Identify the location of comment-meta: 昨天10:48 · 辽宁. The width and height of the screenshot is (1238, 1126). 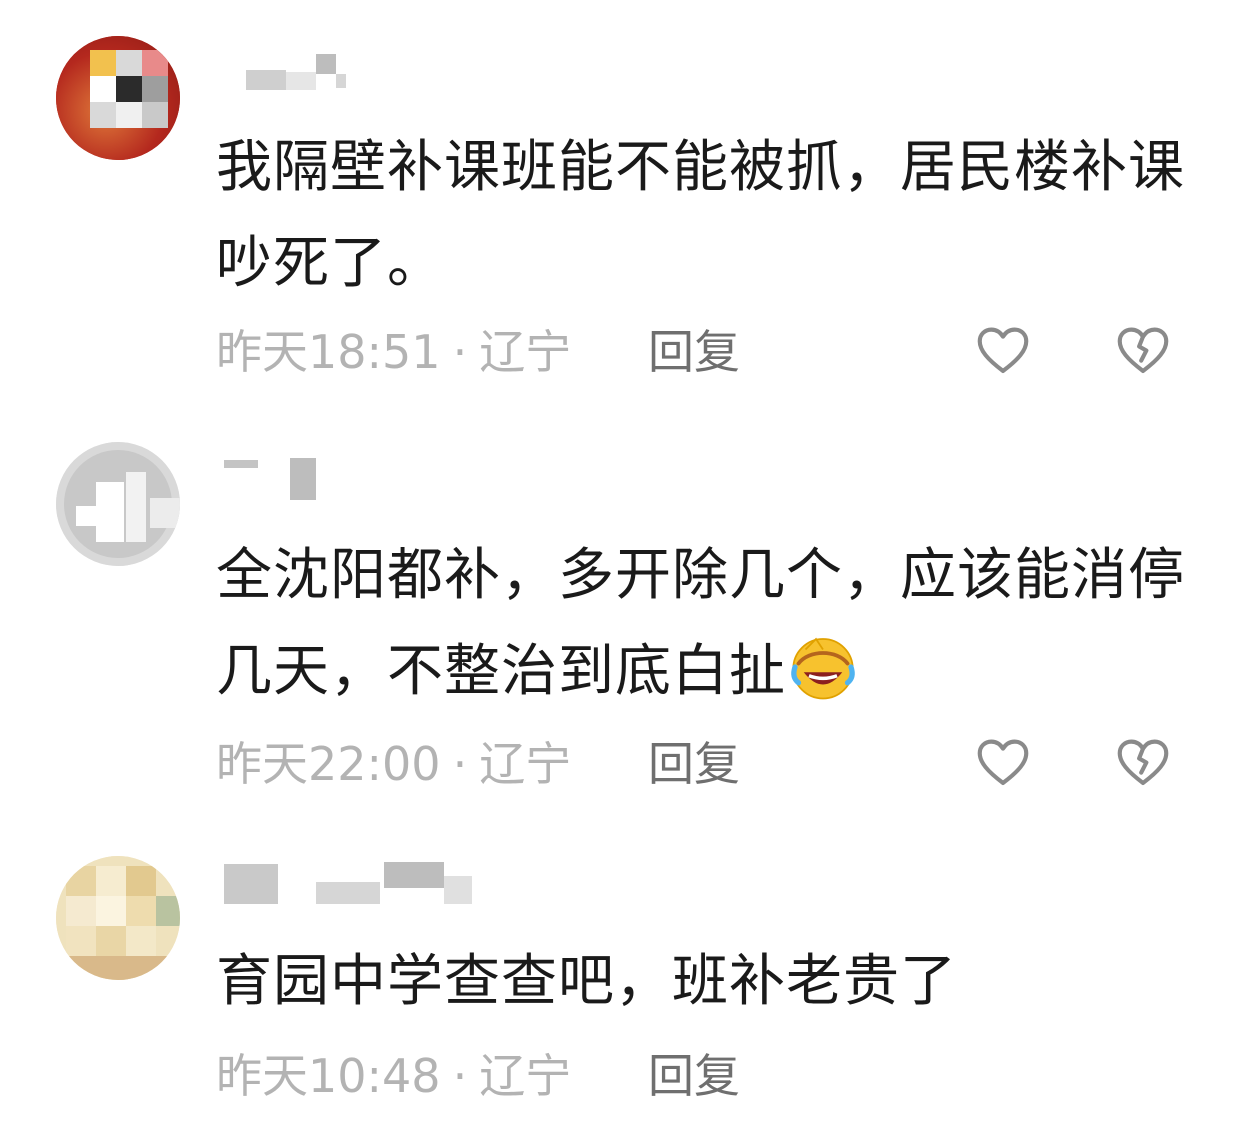
(393, 1076).